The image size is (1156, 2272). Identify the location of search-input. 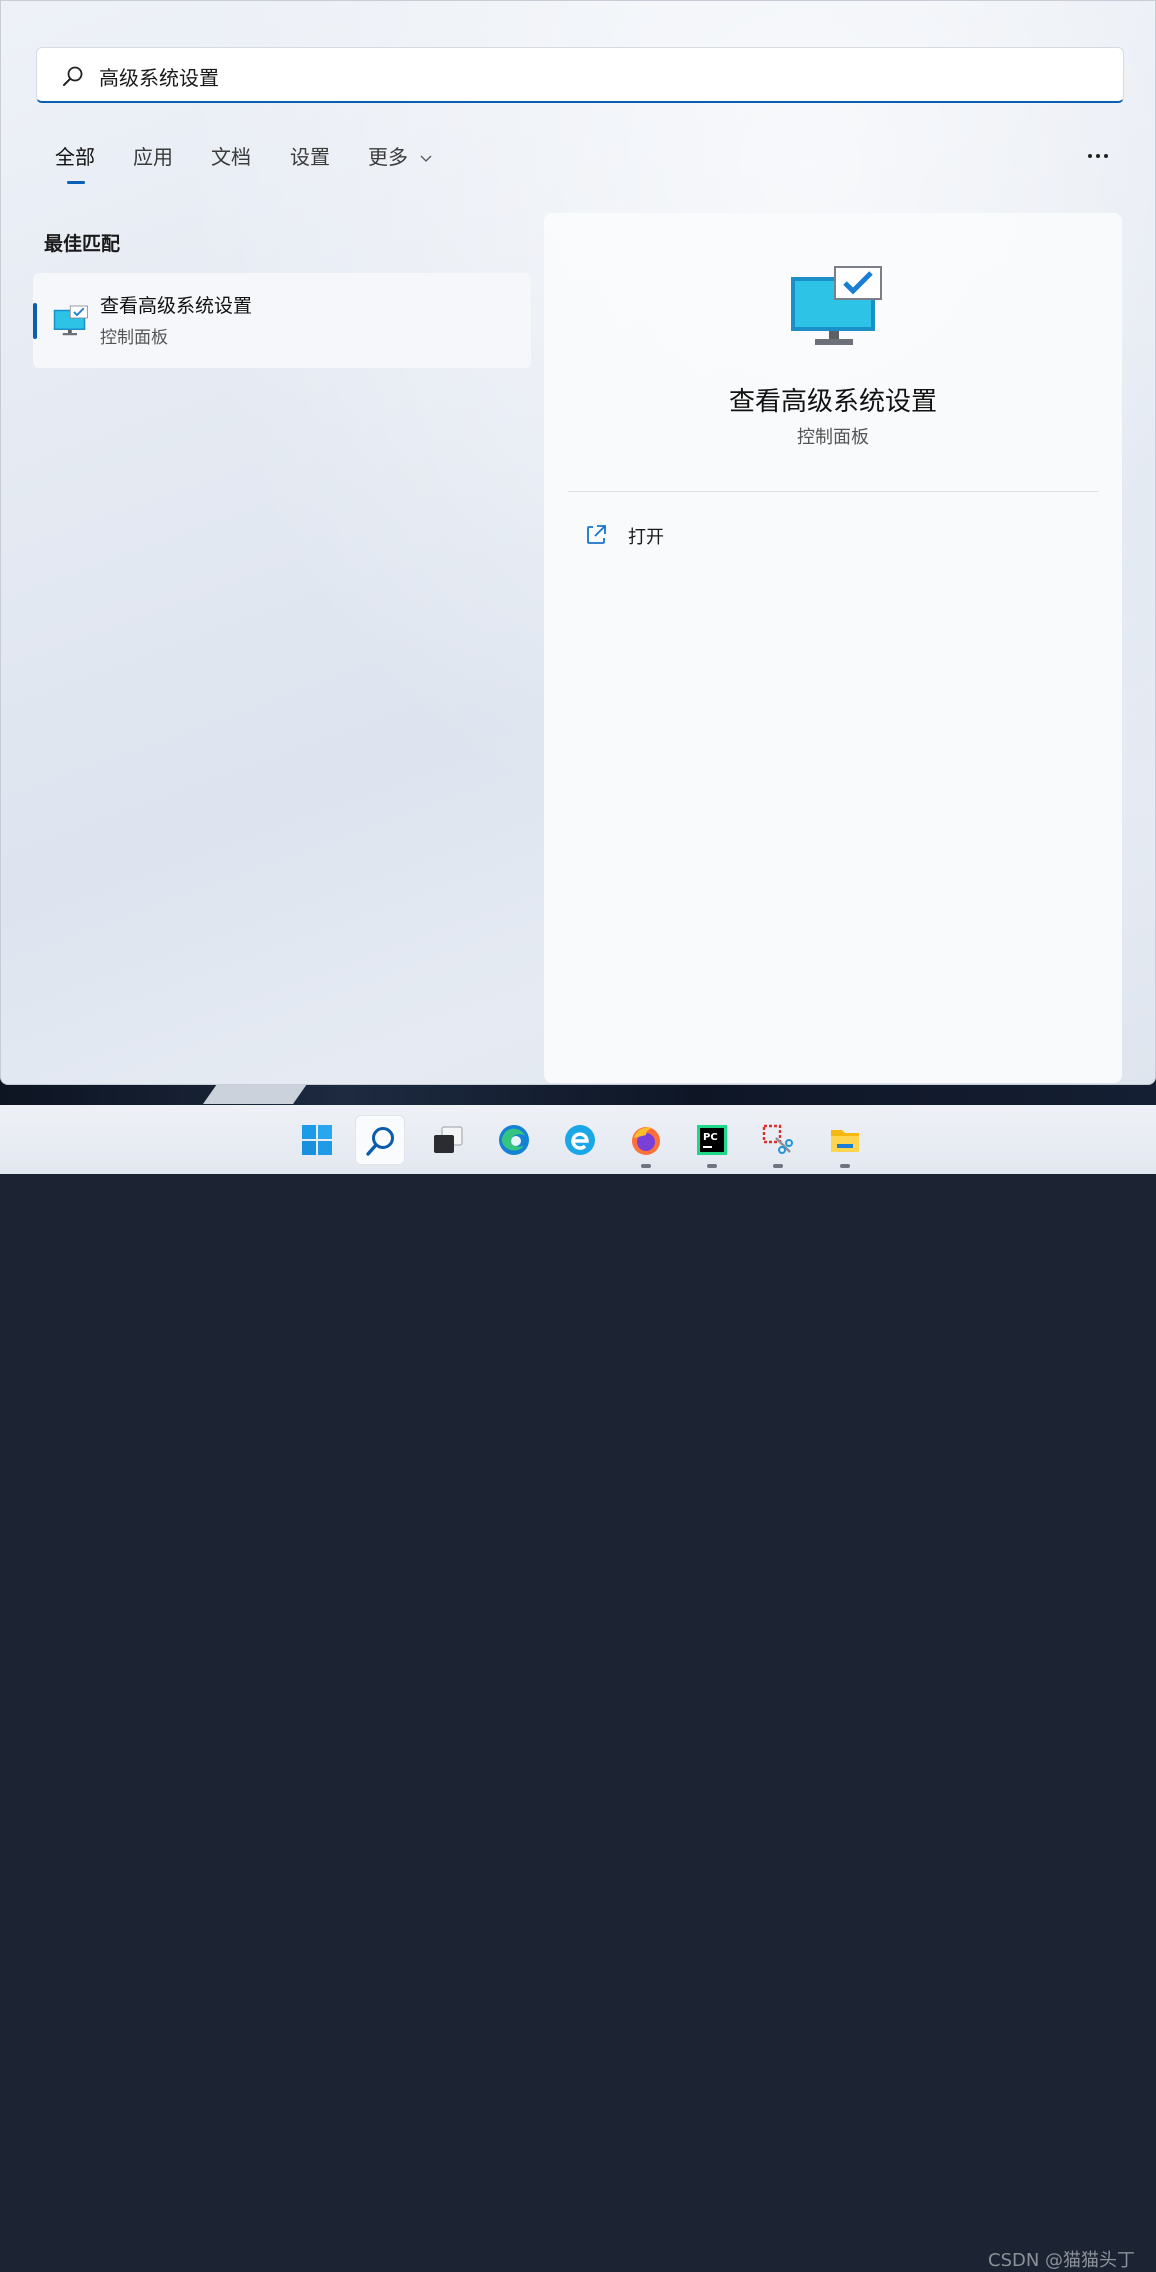
(599, 76).